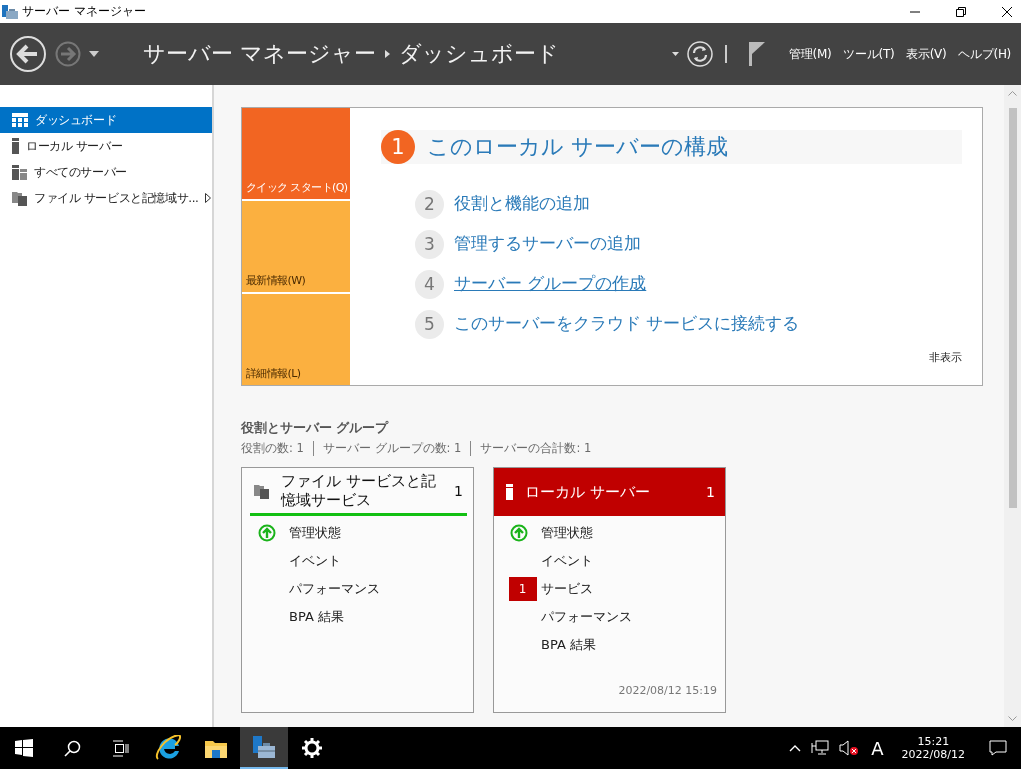 The width and height of the screenshot is (1021, 769). What do you see at coordinates (20, 120) in the screenshot?
I see `grid-icon` at bounding box center [20, 120].